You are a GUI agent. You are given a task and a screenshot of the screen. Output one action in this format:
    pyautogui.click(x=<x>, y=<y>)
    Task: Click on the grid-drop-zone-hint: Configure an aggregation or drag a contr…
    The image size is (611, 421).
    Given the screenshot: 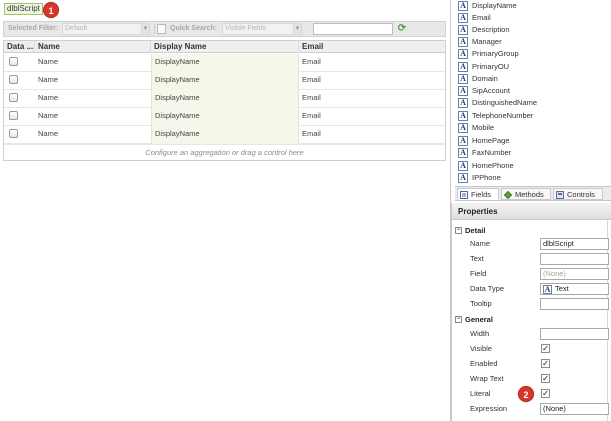 What is the action you would take?
    pyautogui.click(x=224, y=152)
    